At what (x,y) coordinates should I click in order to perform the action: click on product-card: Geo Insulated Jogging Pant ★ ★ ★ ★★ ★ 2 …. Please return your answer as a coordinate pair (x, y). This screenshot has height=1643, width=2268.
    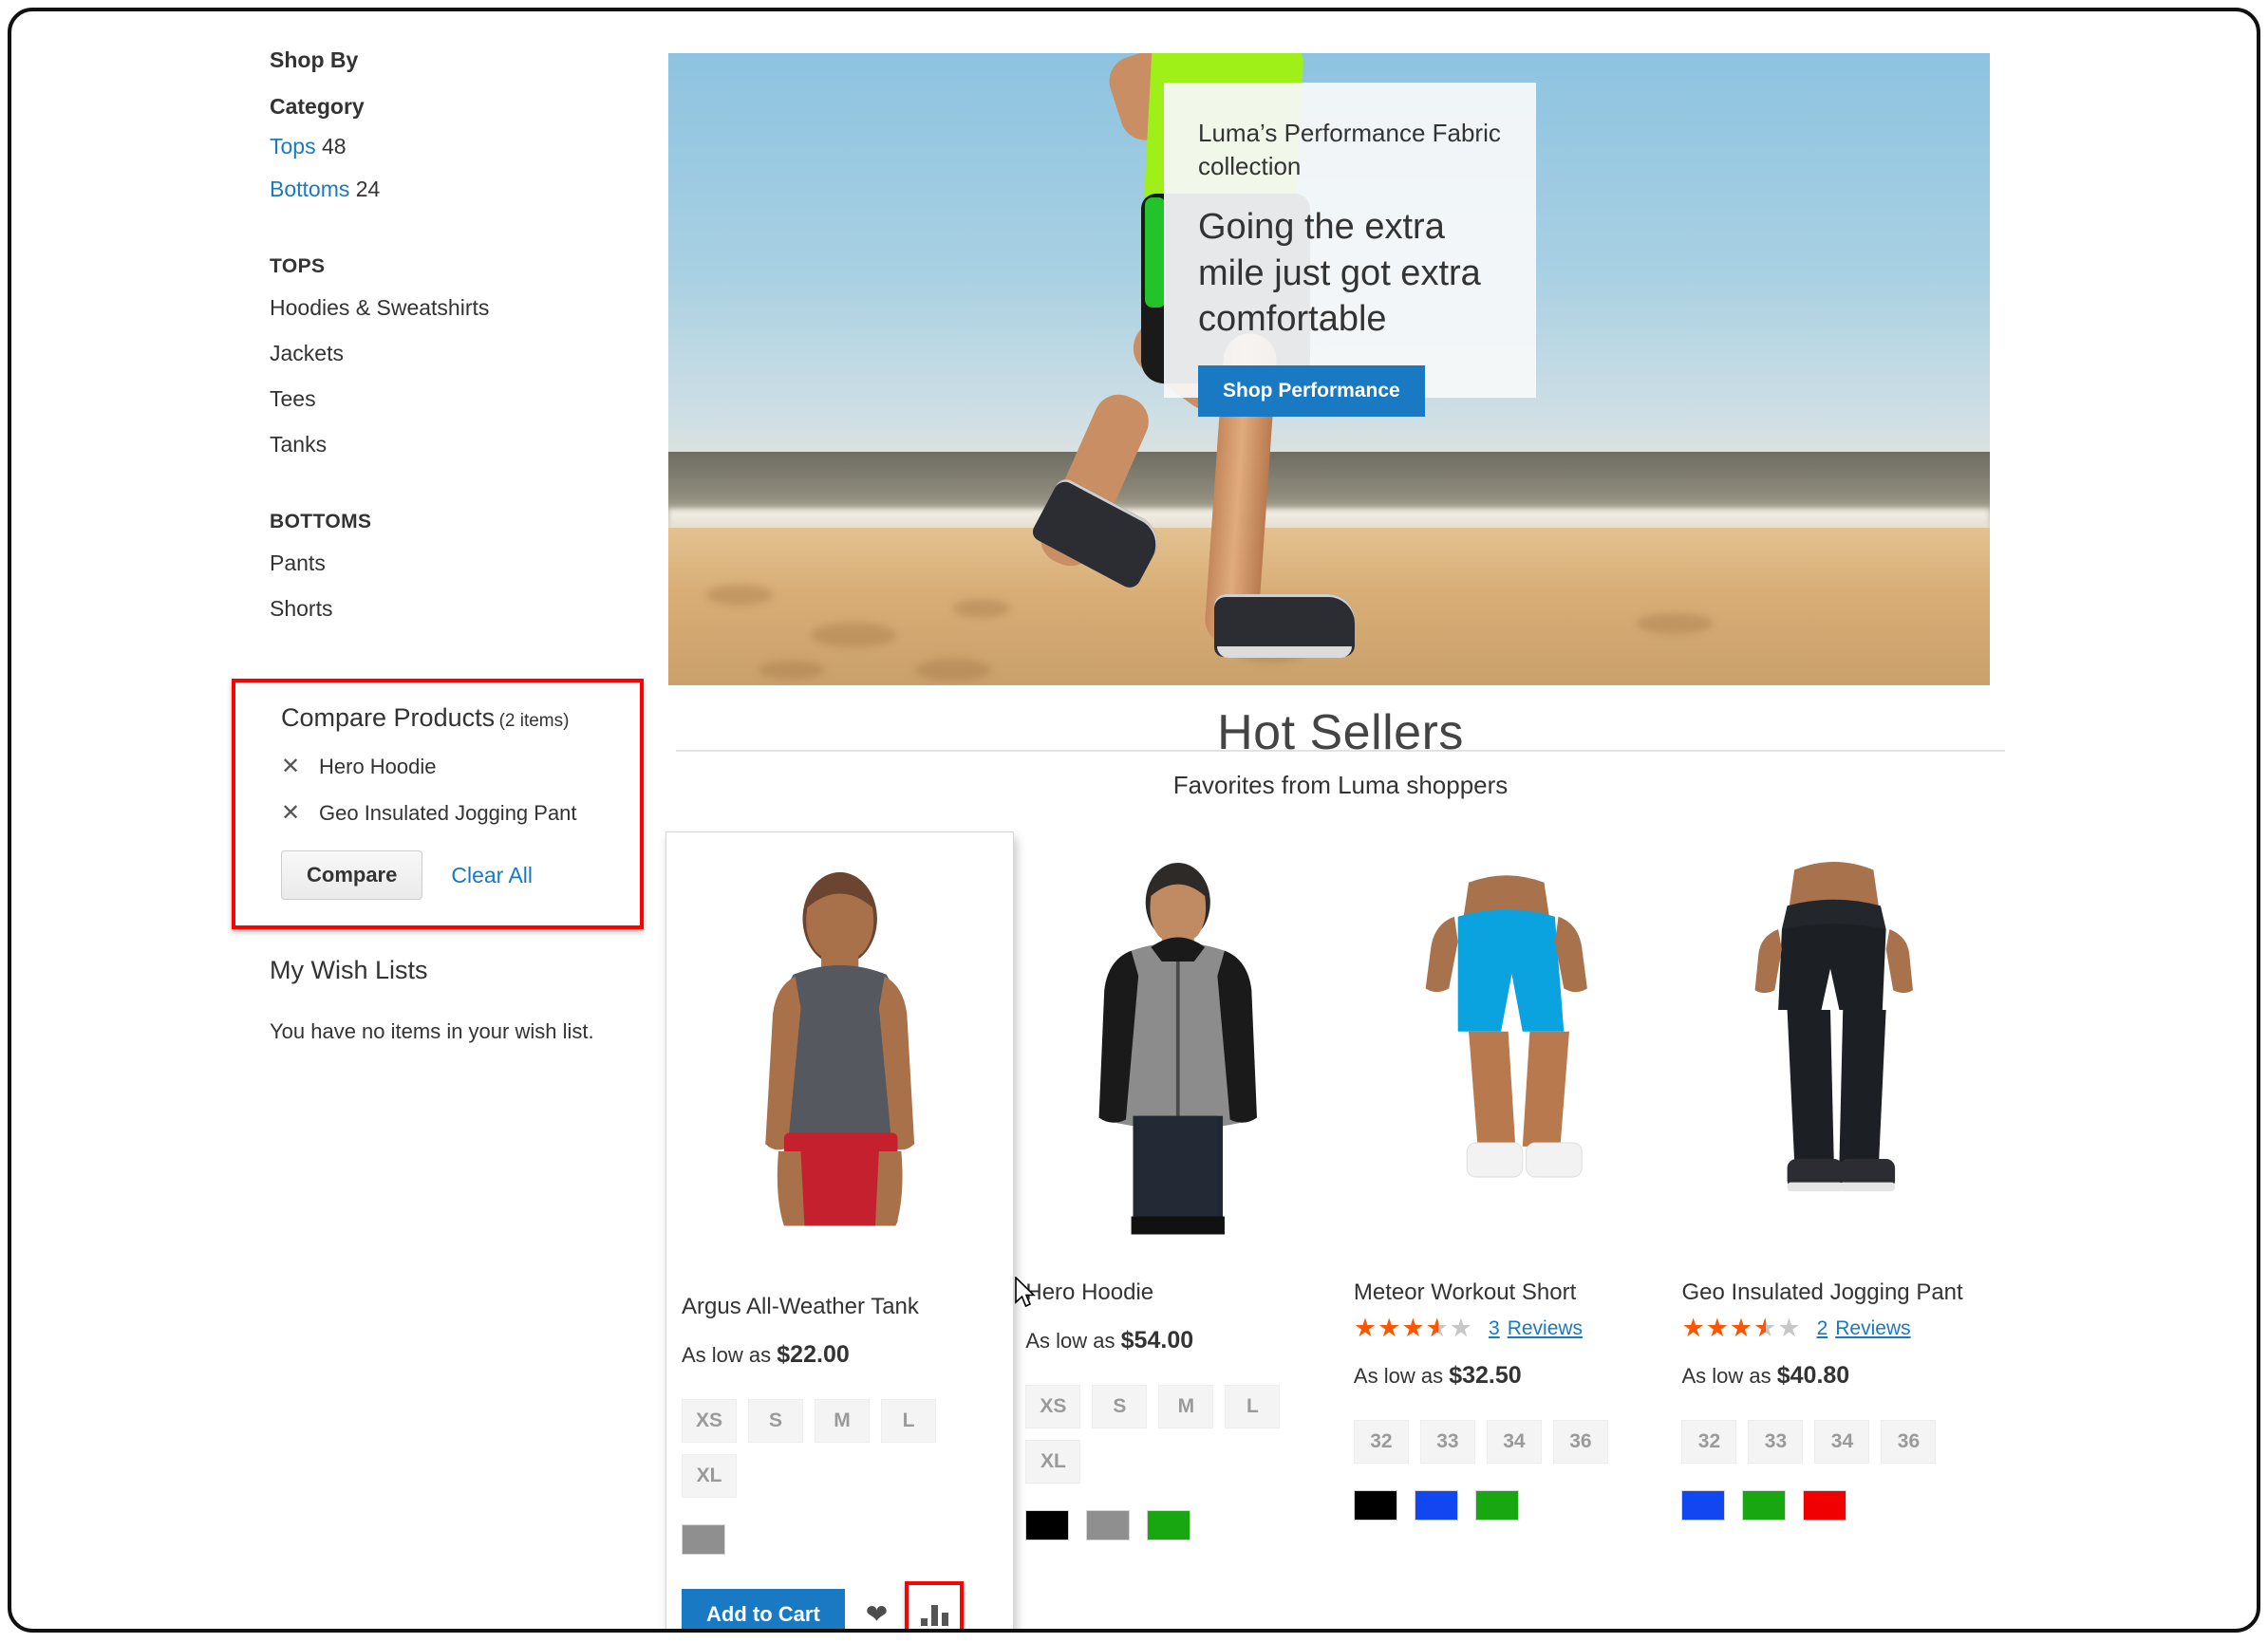
    Looking at the image, I should click on (1834, 1230).